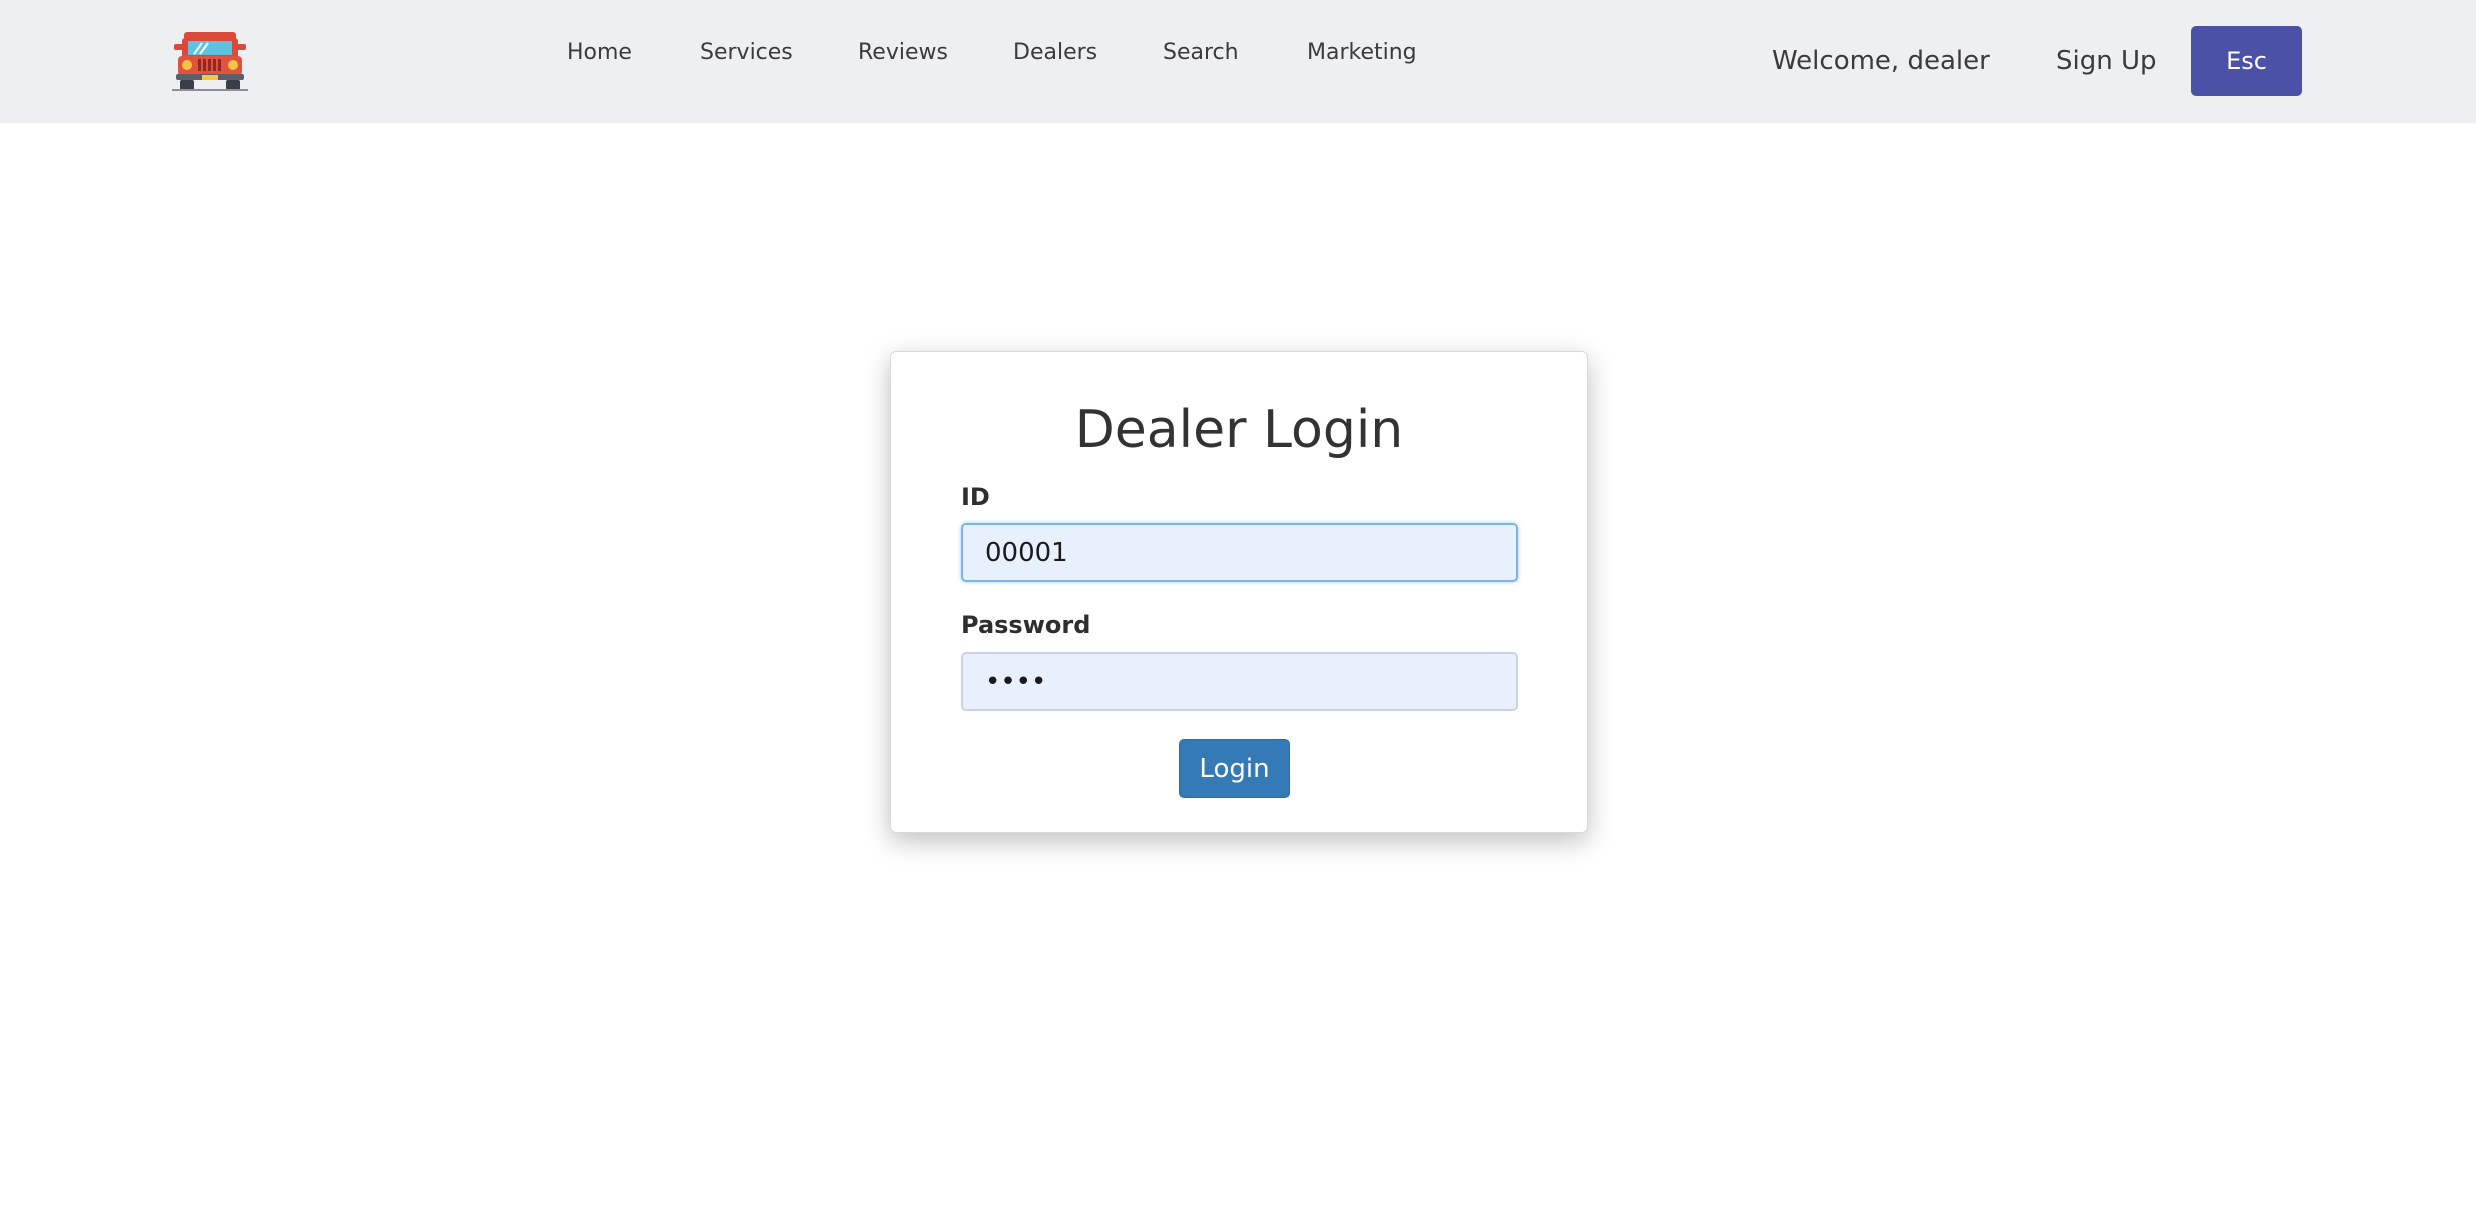 The height and width of the screenshot is (1232, 2476). Describe the element at coordinates (903, 52) in the screenshot. I see `nav-reviews: Reviews` at that location.